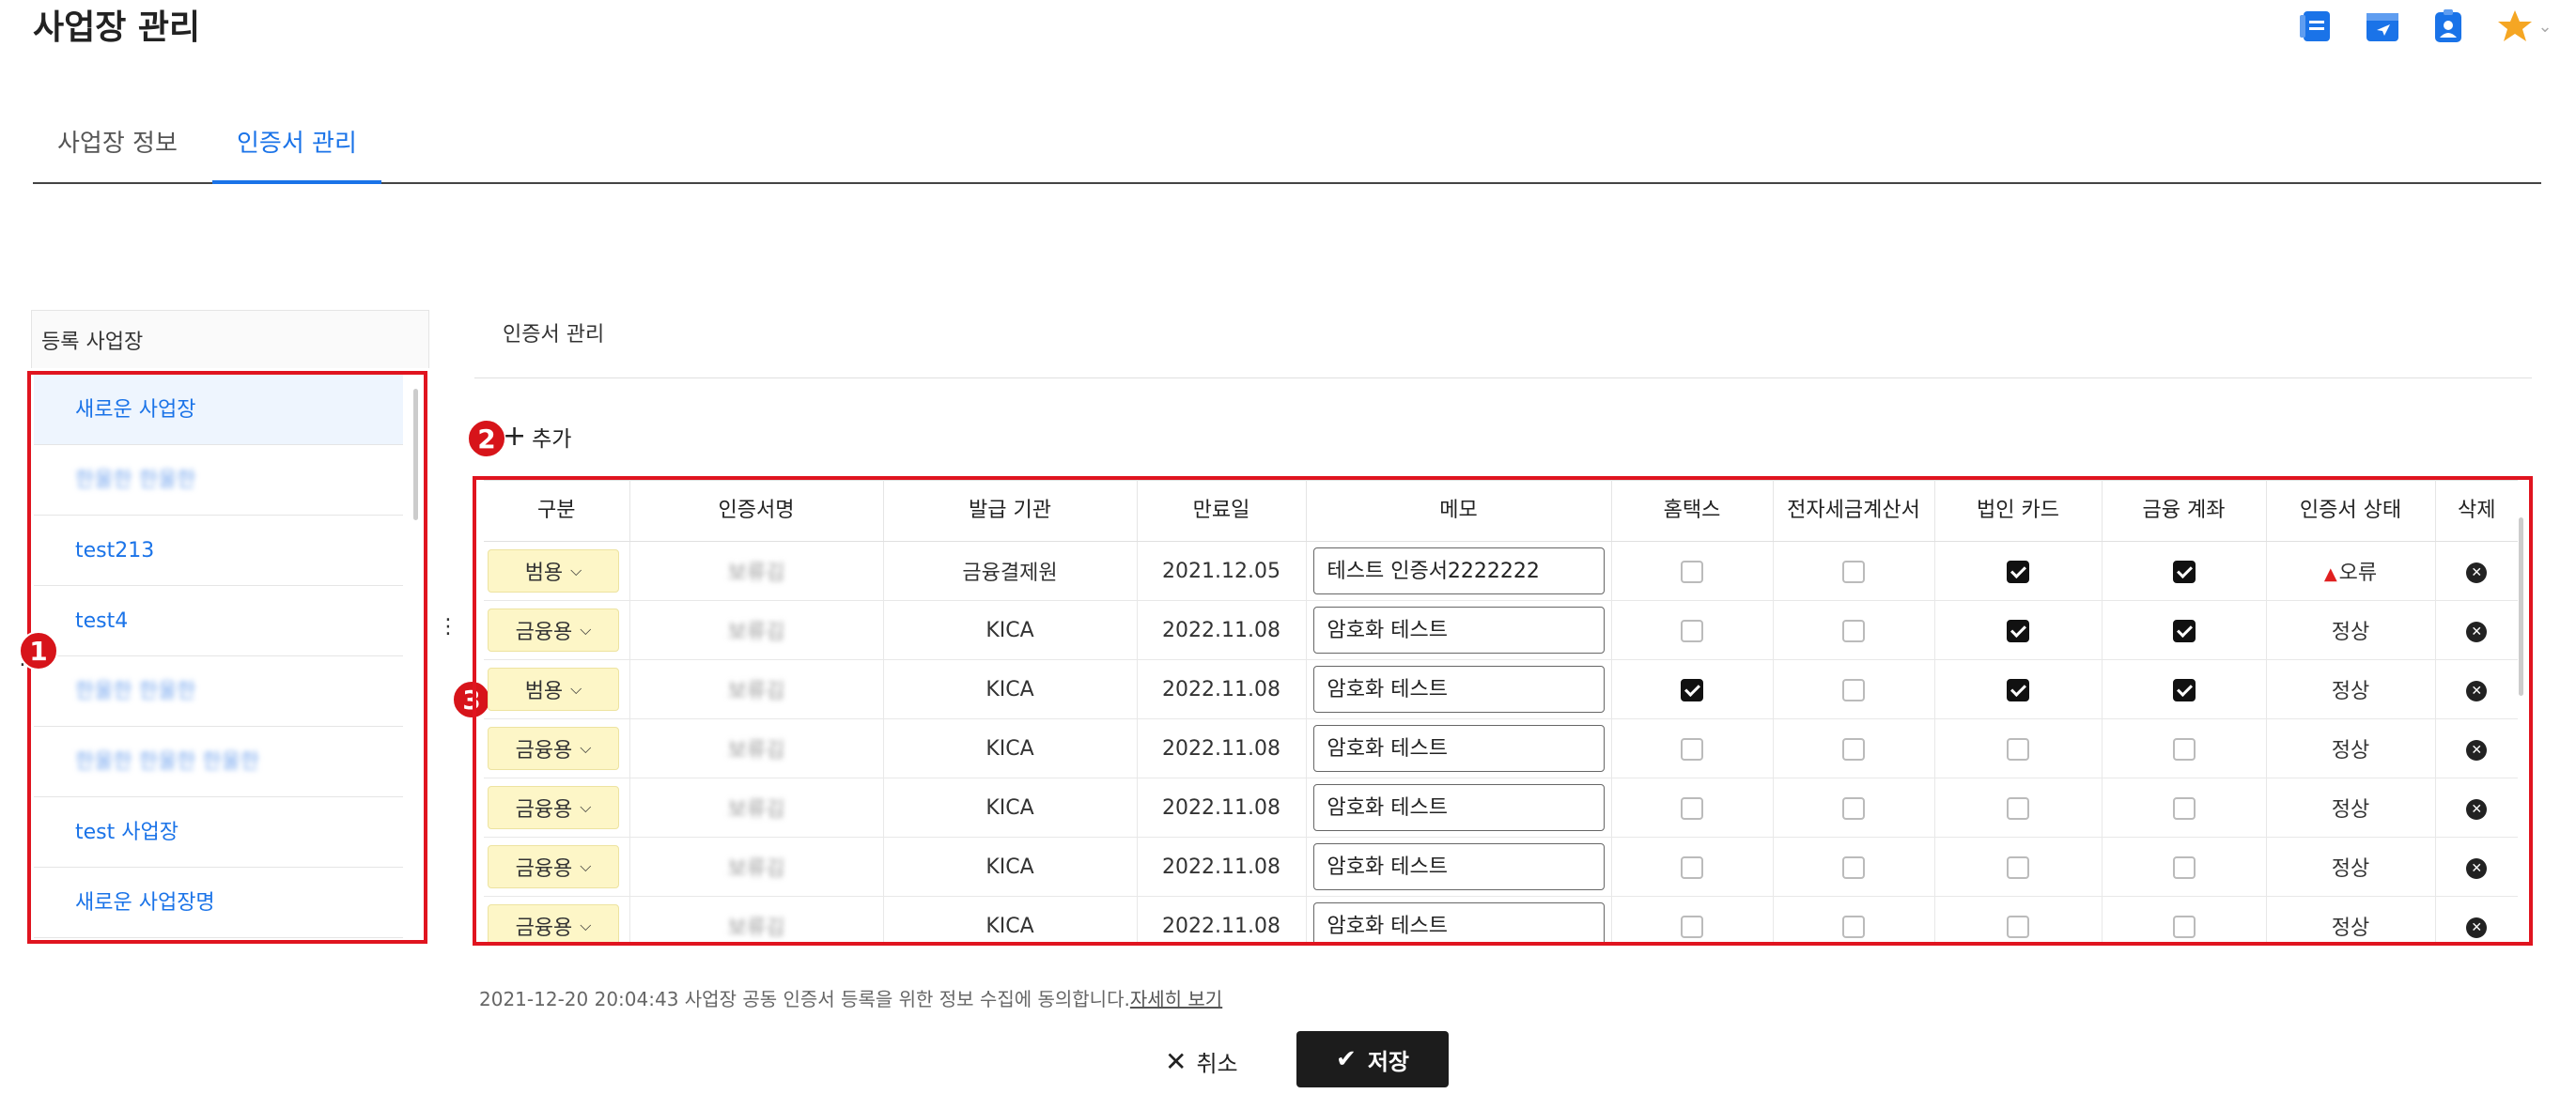 The image size is (2576, 1094). Describe the element at coordinates (118, 151) in the screenshot. I see `tab-business-info: 사업장 정보` at that location.